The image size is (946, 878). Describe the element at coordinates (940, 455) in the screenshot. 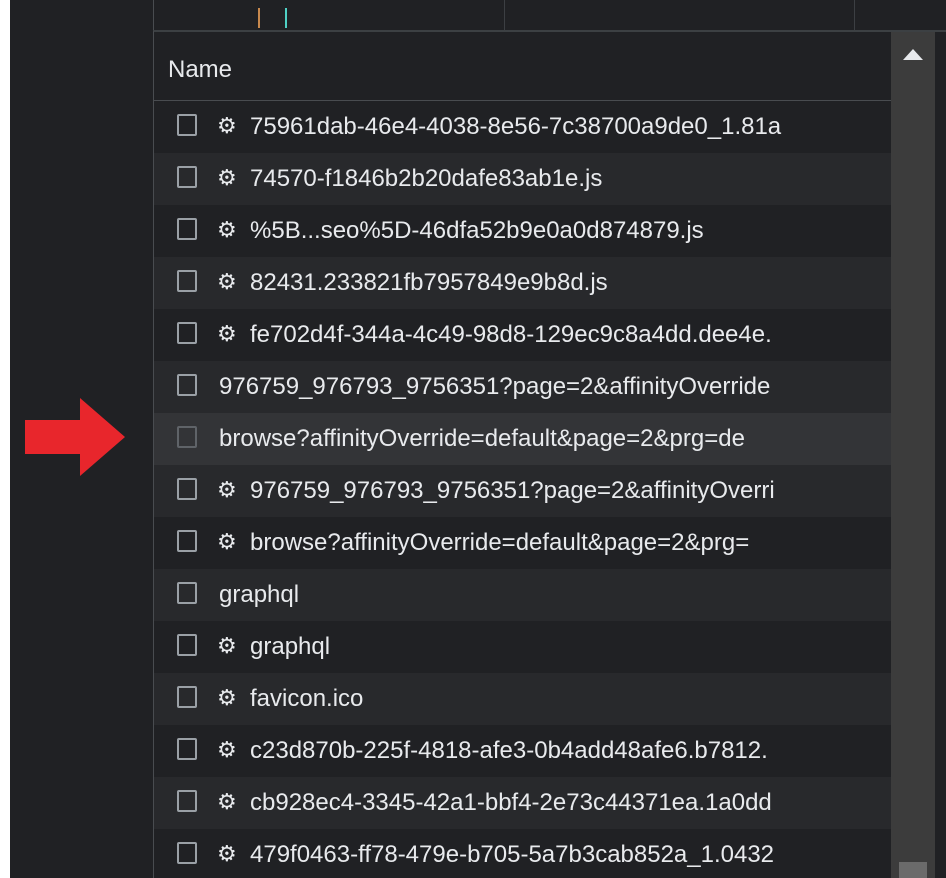

I see `right-edge` at that location.